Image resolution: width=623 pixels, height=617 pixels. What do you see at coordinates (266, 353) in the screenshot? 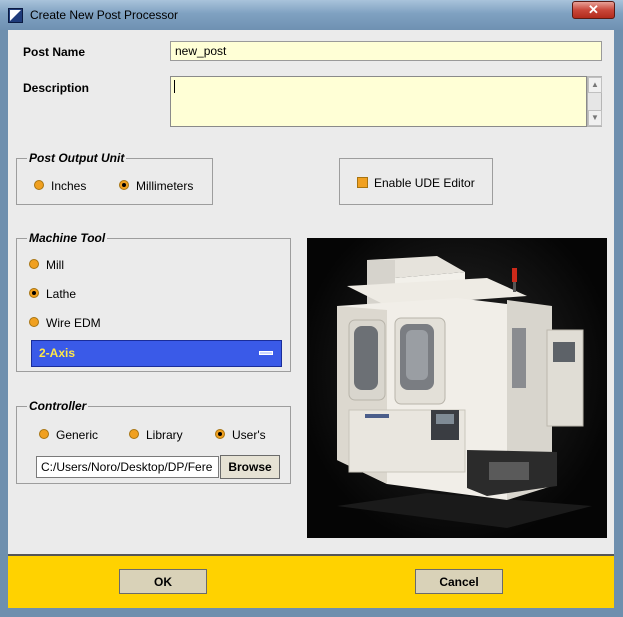
I see `option-menu-icon` at bounding box center [266, 353].